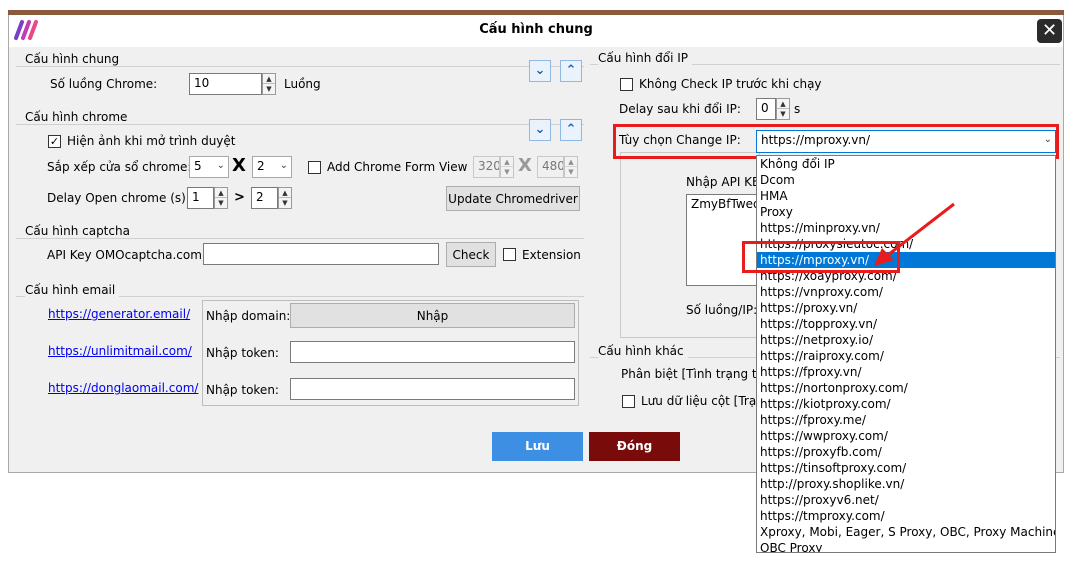 This screenshot has width=1086, height=567. What do you see at coordinates (239, 197) in the screenshot?
I see `greater-than-symbol: >` at bounding box center [239, 197].